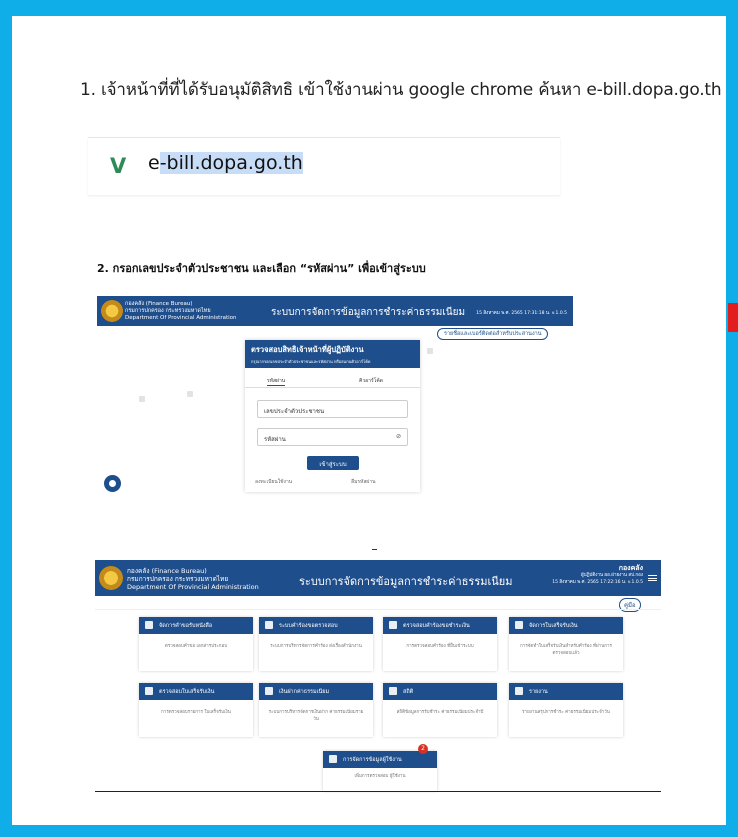 The image size is (738, 837). What do you see at coordinates (733, 317) in the screenshot?
I see `red-marker` at bounding box center [733, 317].